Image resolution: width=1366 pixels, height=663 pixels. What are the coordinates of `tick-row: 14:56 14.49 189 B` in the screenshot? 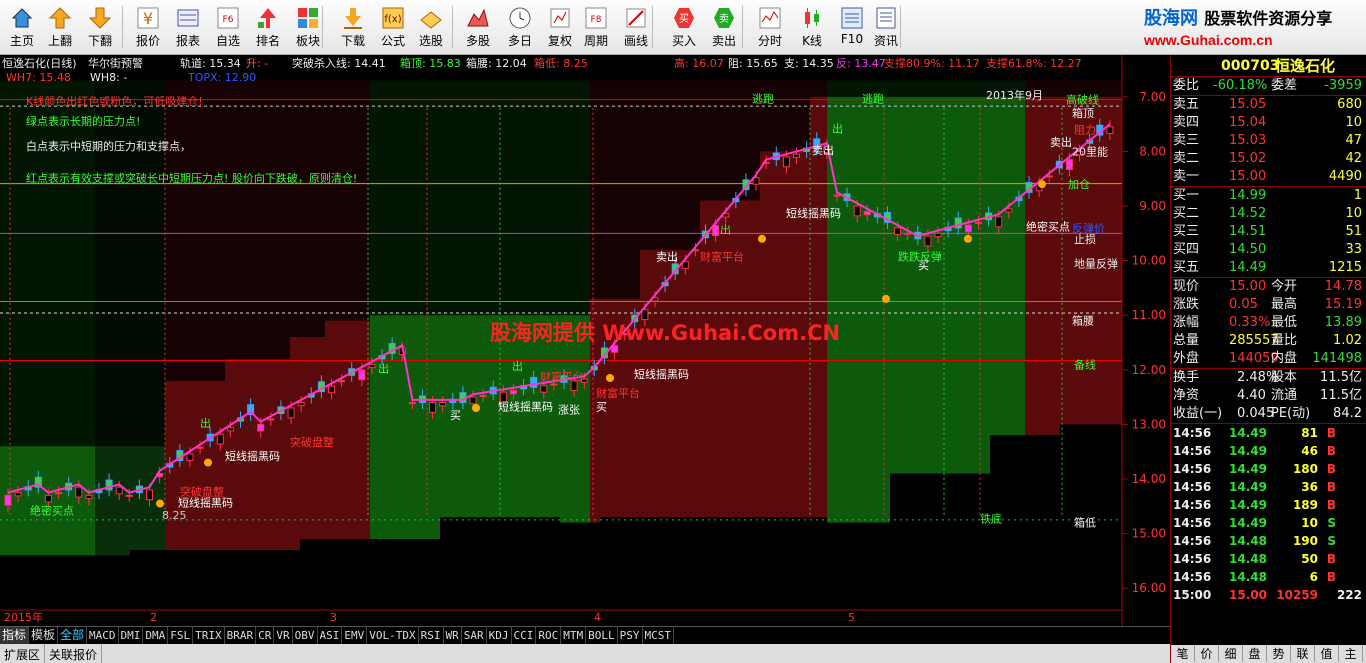 It's located at (1268, 505).